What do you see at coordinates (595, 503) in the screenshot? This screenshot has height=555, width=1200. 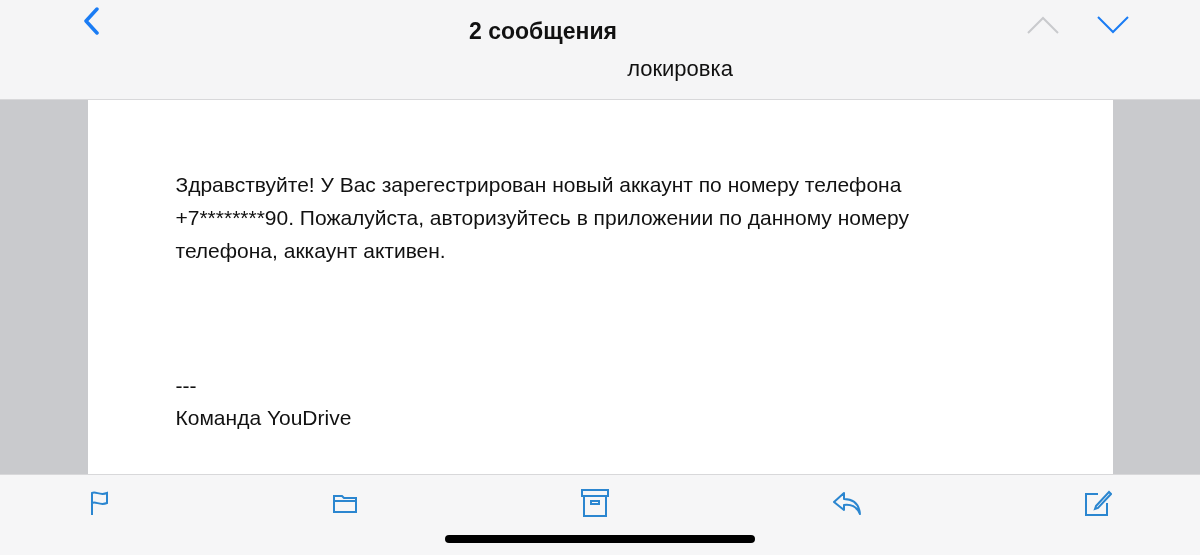 I see `archive-box-icon` at bounding box center [595, 503].